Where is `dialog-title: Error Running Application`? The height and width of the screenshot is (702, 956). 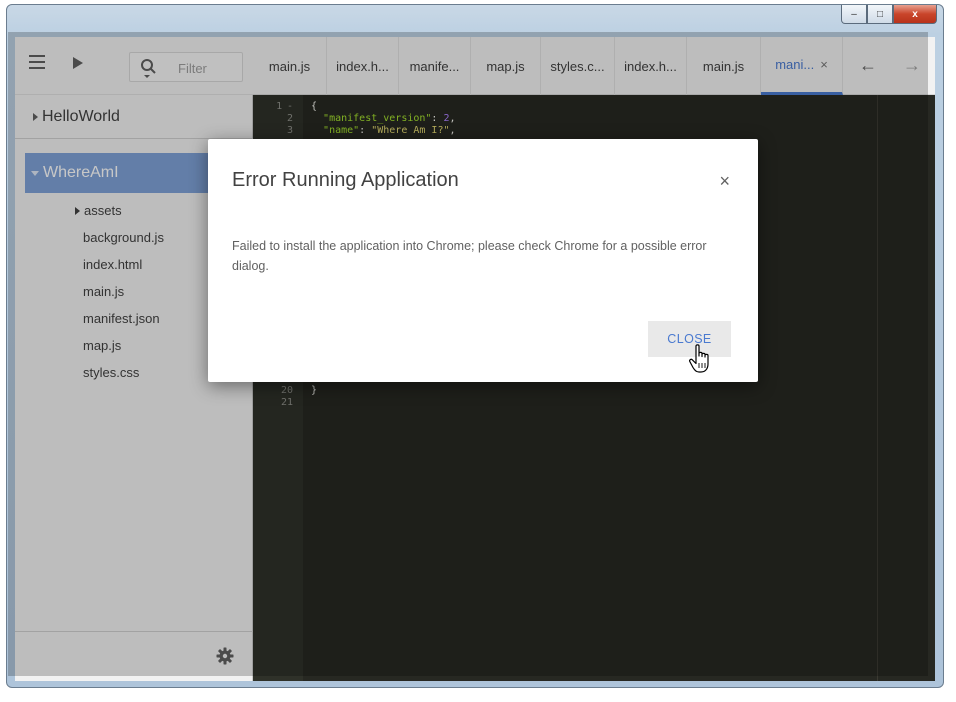
dialog-title: Error Running Application is located at coordinates (345, 180).